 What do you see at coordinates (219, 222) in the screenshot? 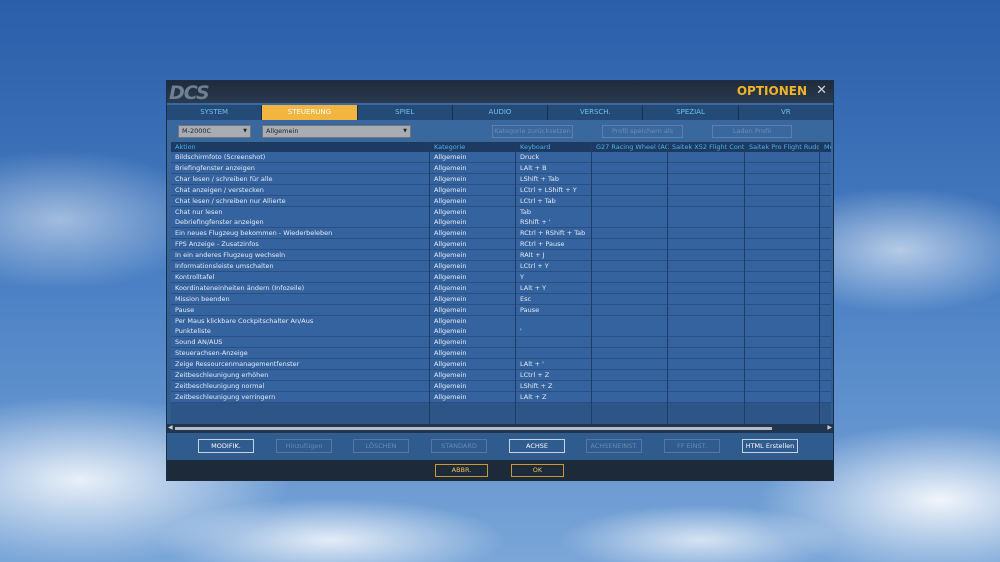
I see `action-cell: Debriefingfenster anzeigen` at bounding box center [219, 222].